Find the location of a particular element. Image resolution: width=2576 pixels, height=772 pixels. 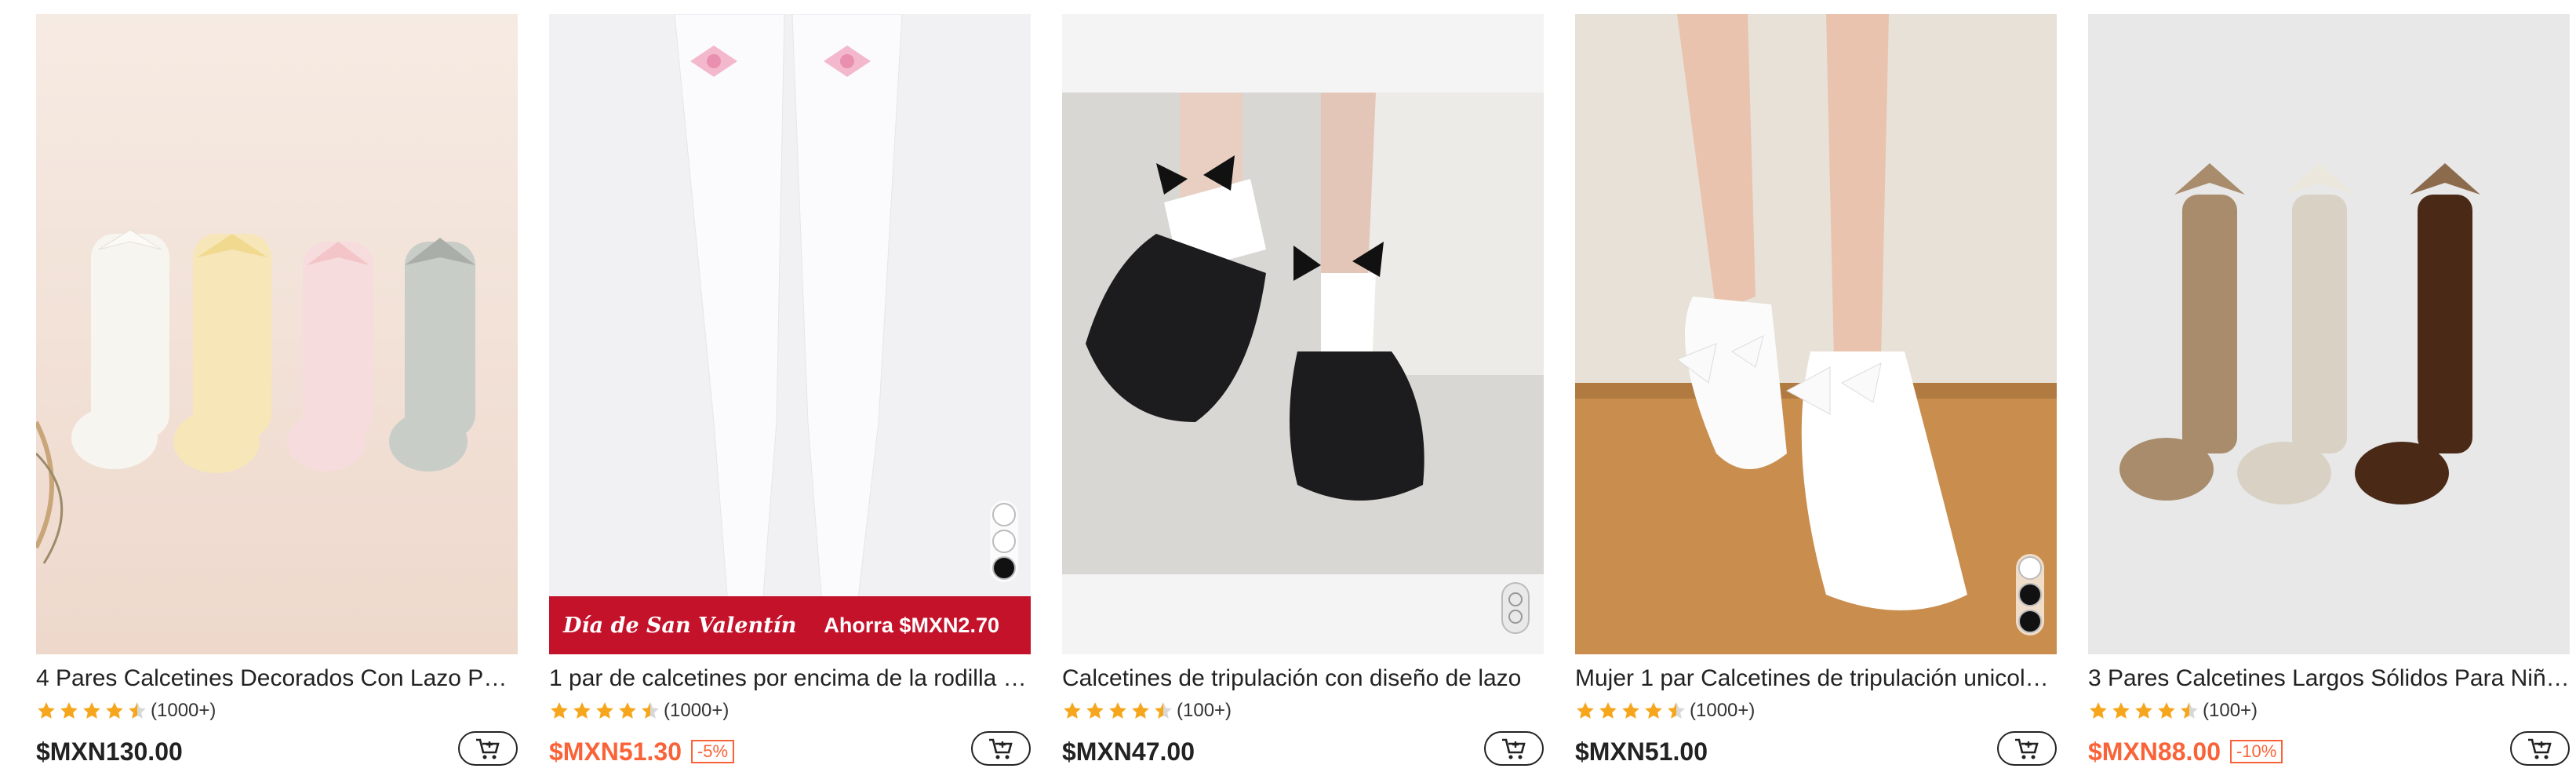

price-row: $MXN130.00 is located at coordinates (277, 752).